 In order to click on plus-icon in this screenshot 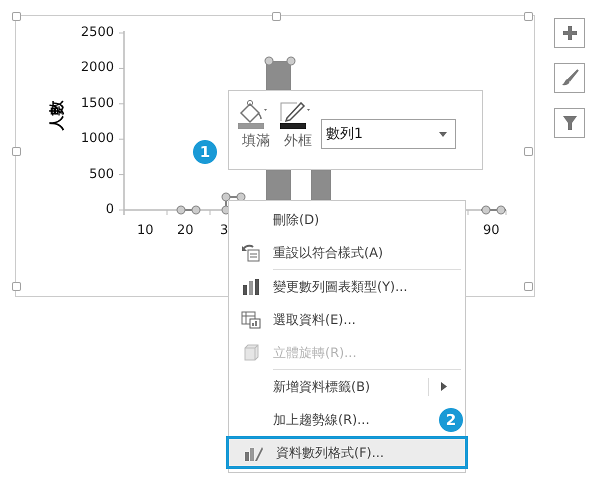, I will do `click(570, 33)`.